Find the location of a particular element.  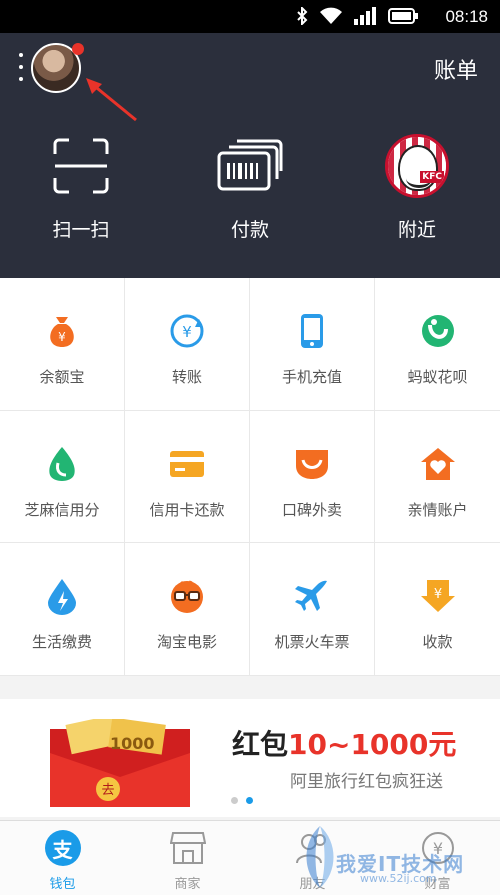

service-sesame-credit: 芝麻信用分 is located at coordinates (62, 477).